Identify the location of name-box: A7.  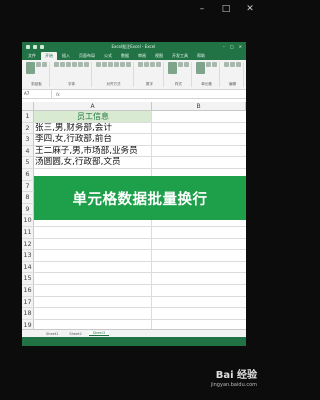
(37, 94).